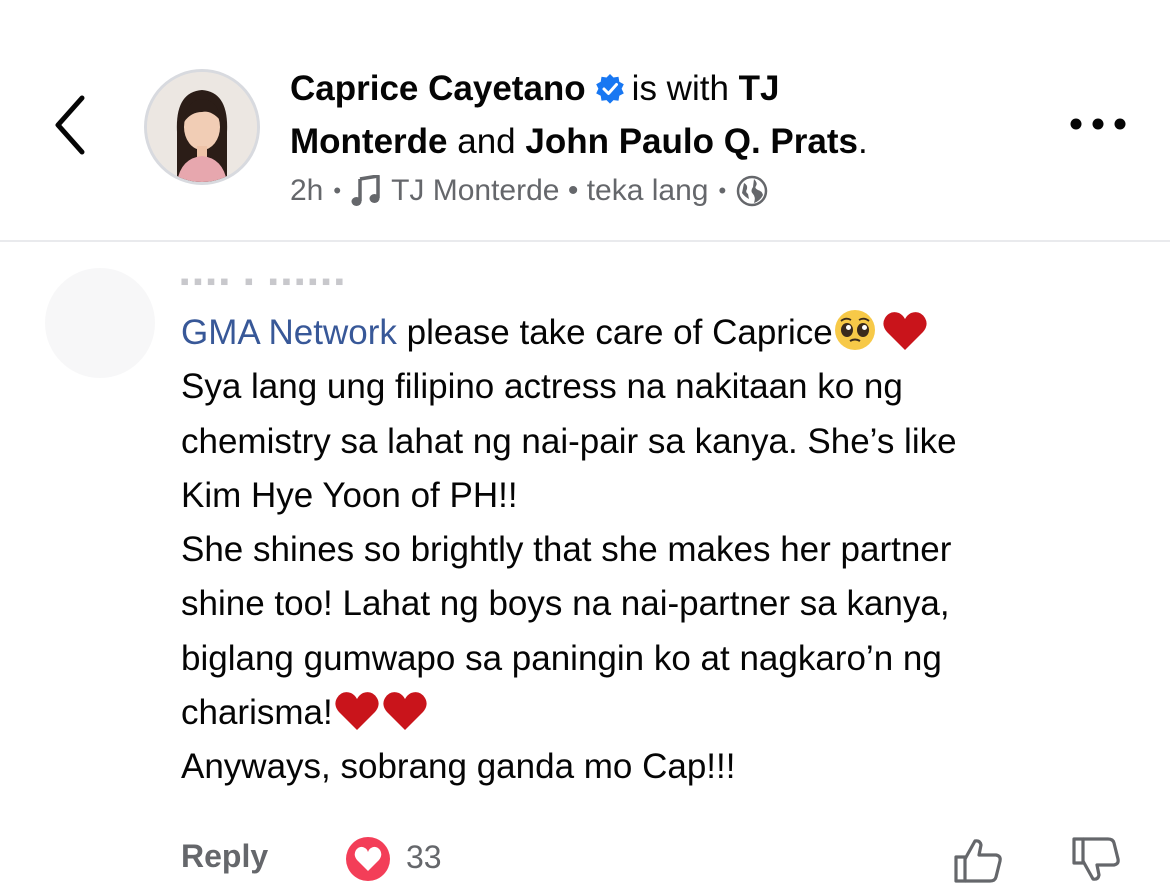 The width and height of the screenshot is (1170, 885). Describe the element at coordinates (647, 190) in the screenshot. I see `music-song: teka lang` at that location.